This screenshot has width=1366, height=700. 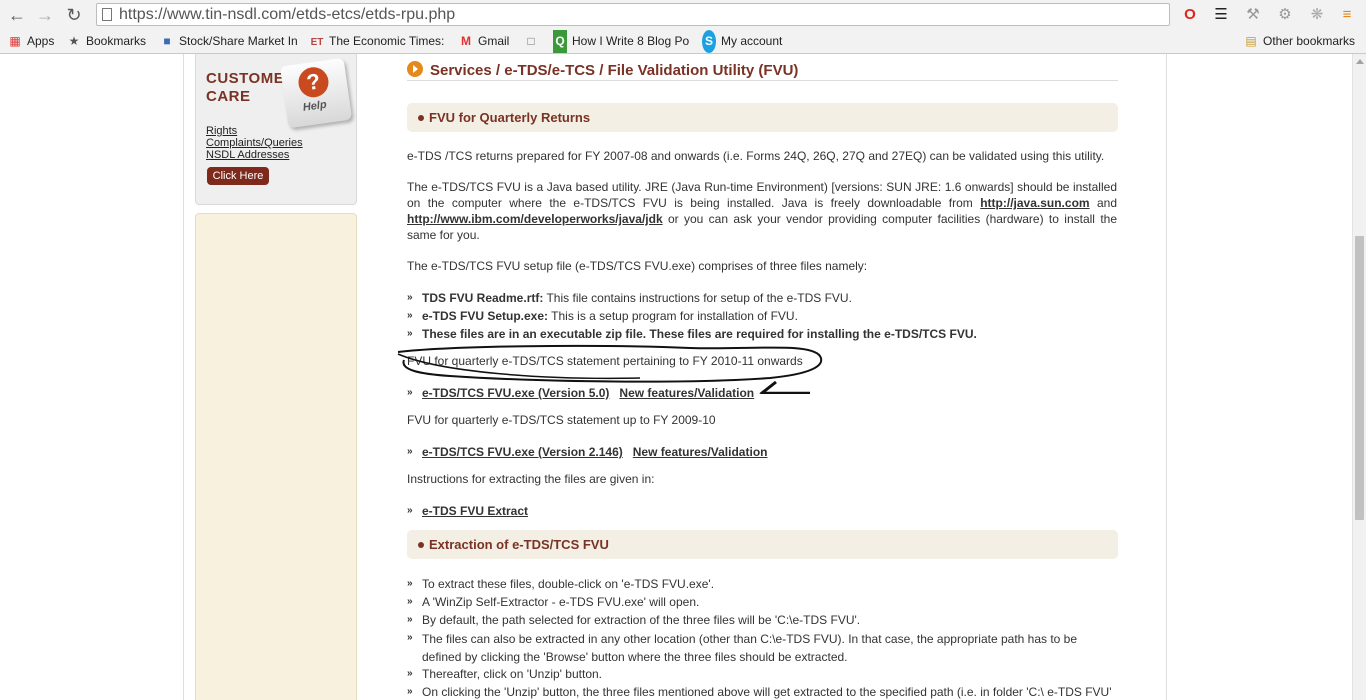 What do you see at coordinates (183, 377) in the screenshot?
I see `page-border-left` at bounding box center [183, 377].